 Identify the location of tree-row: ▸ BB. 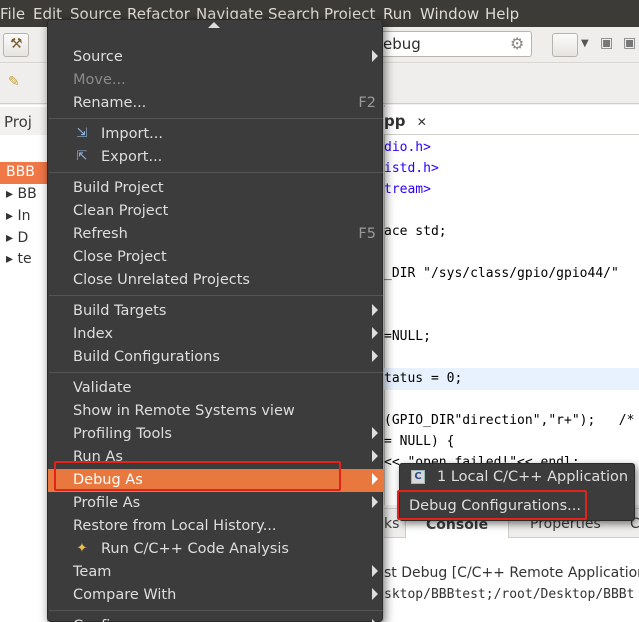
(21, 194).